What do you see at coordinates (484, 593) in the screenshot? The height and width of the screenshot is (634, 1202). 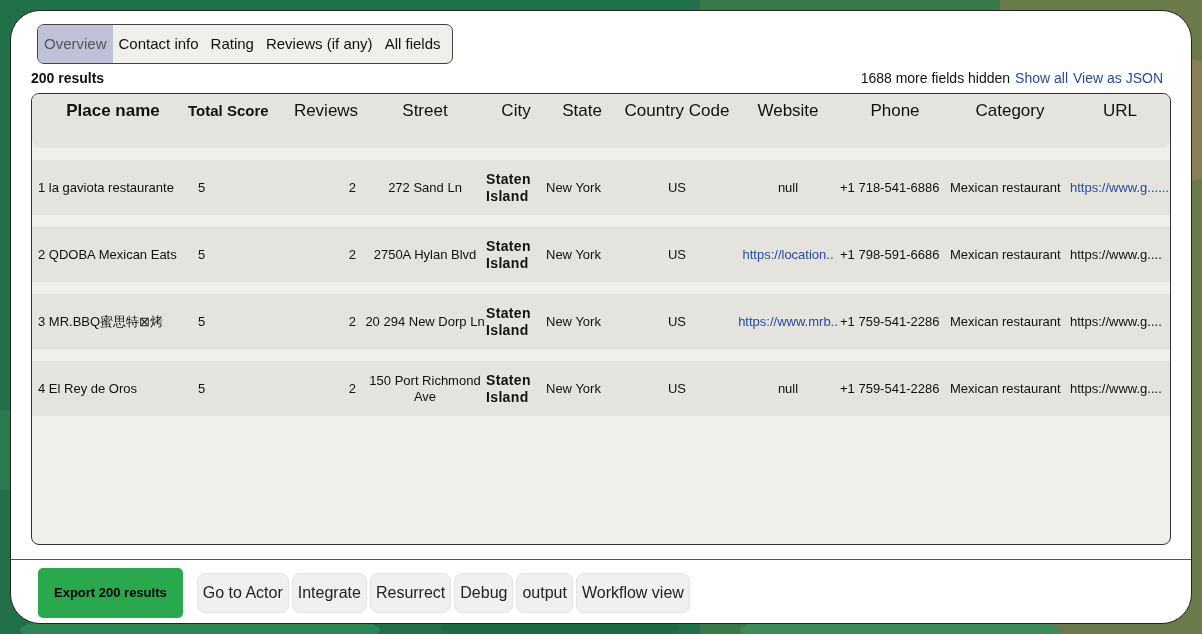 I see `action-button: Debug` at bounding box center [484, 593].